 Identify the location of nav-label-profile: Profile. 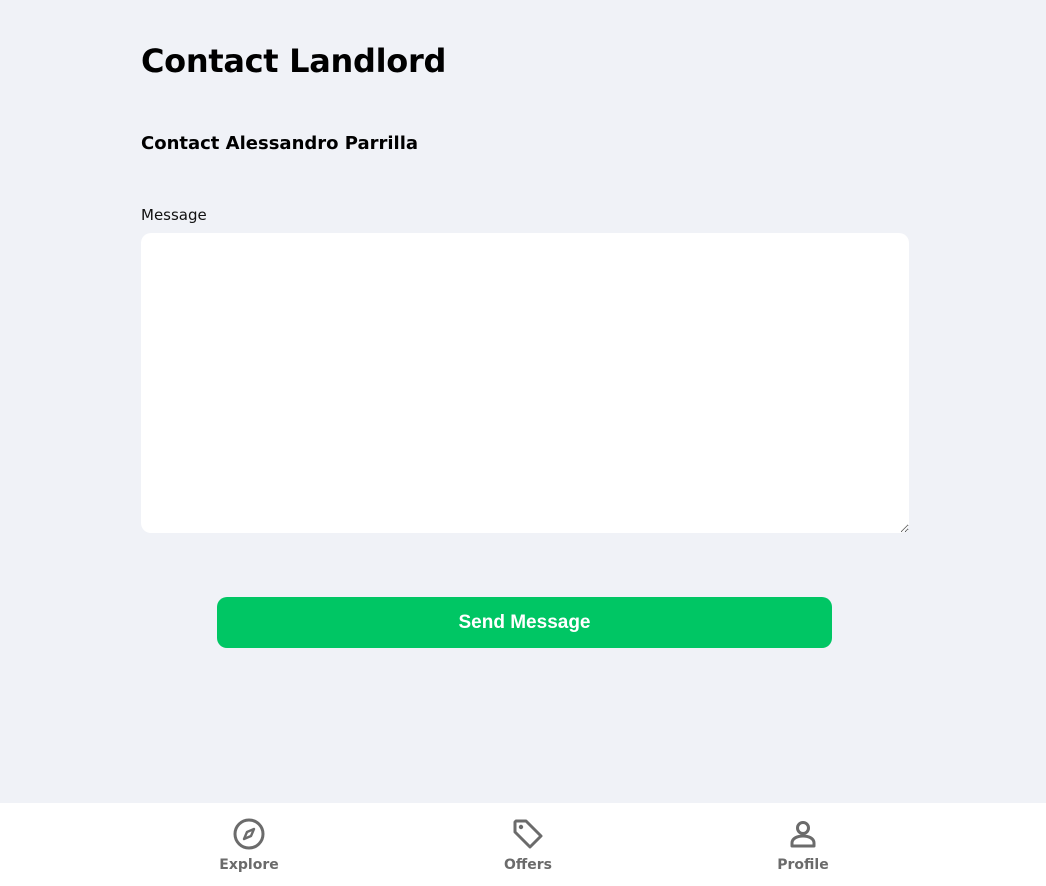
(803, 865).